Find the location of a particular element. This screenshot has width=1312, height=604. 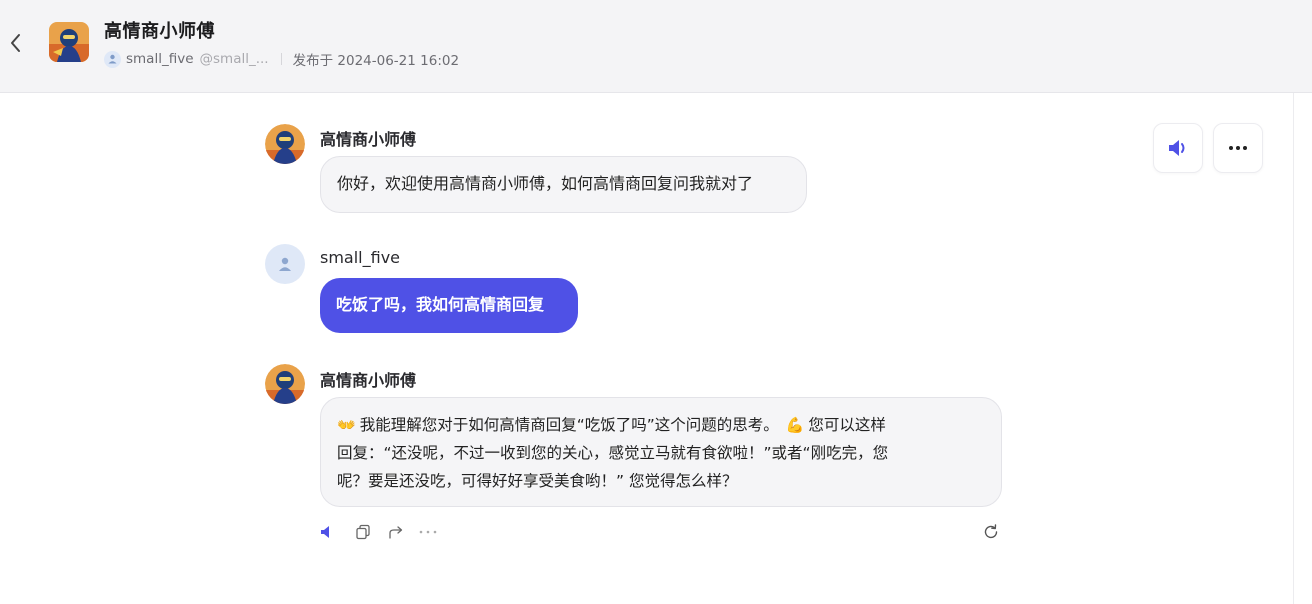

chevron-left-icon is located at coordinates (15, 43).